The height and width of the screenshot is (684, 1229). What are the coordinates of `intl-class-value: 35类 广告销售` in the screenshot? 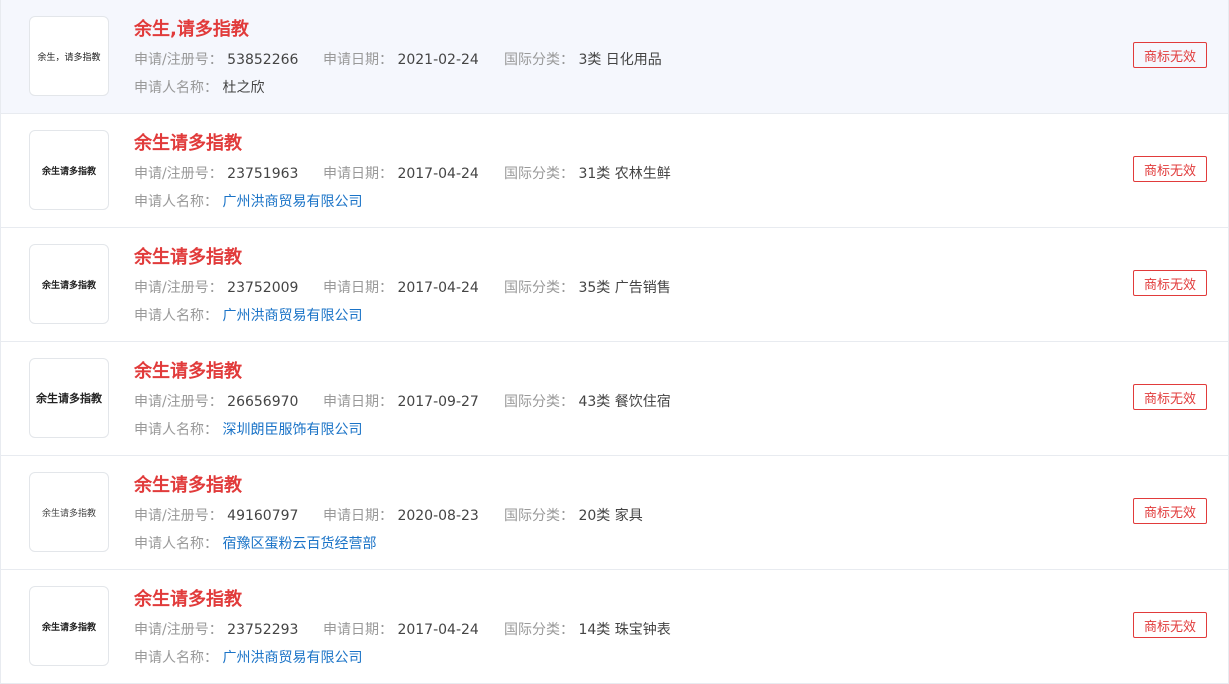 It's located at (624, 288).